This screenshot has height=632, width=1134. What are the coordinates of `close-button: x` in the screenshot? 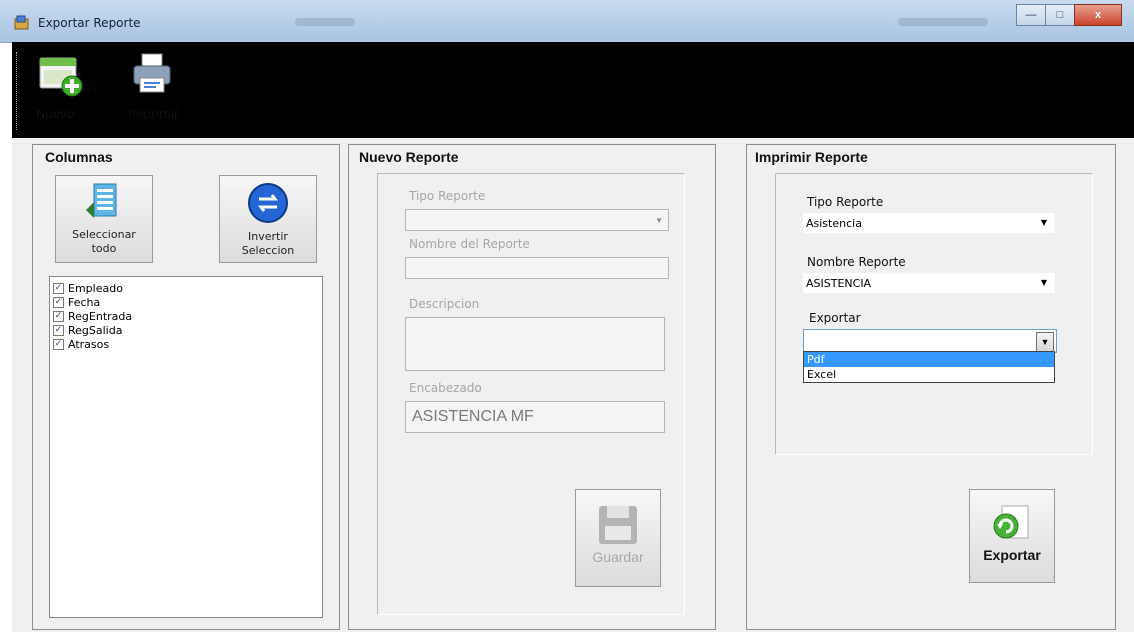 It's located at (1098, 15).